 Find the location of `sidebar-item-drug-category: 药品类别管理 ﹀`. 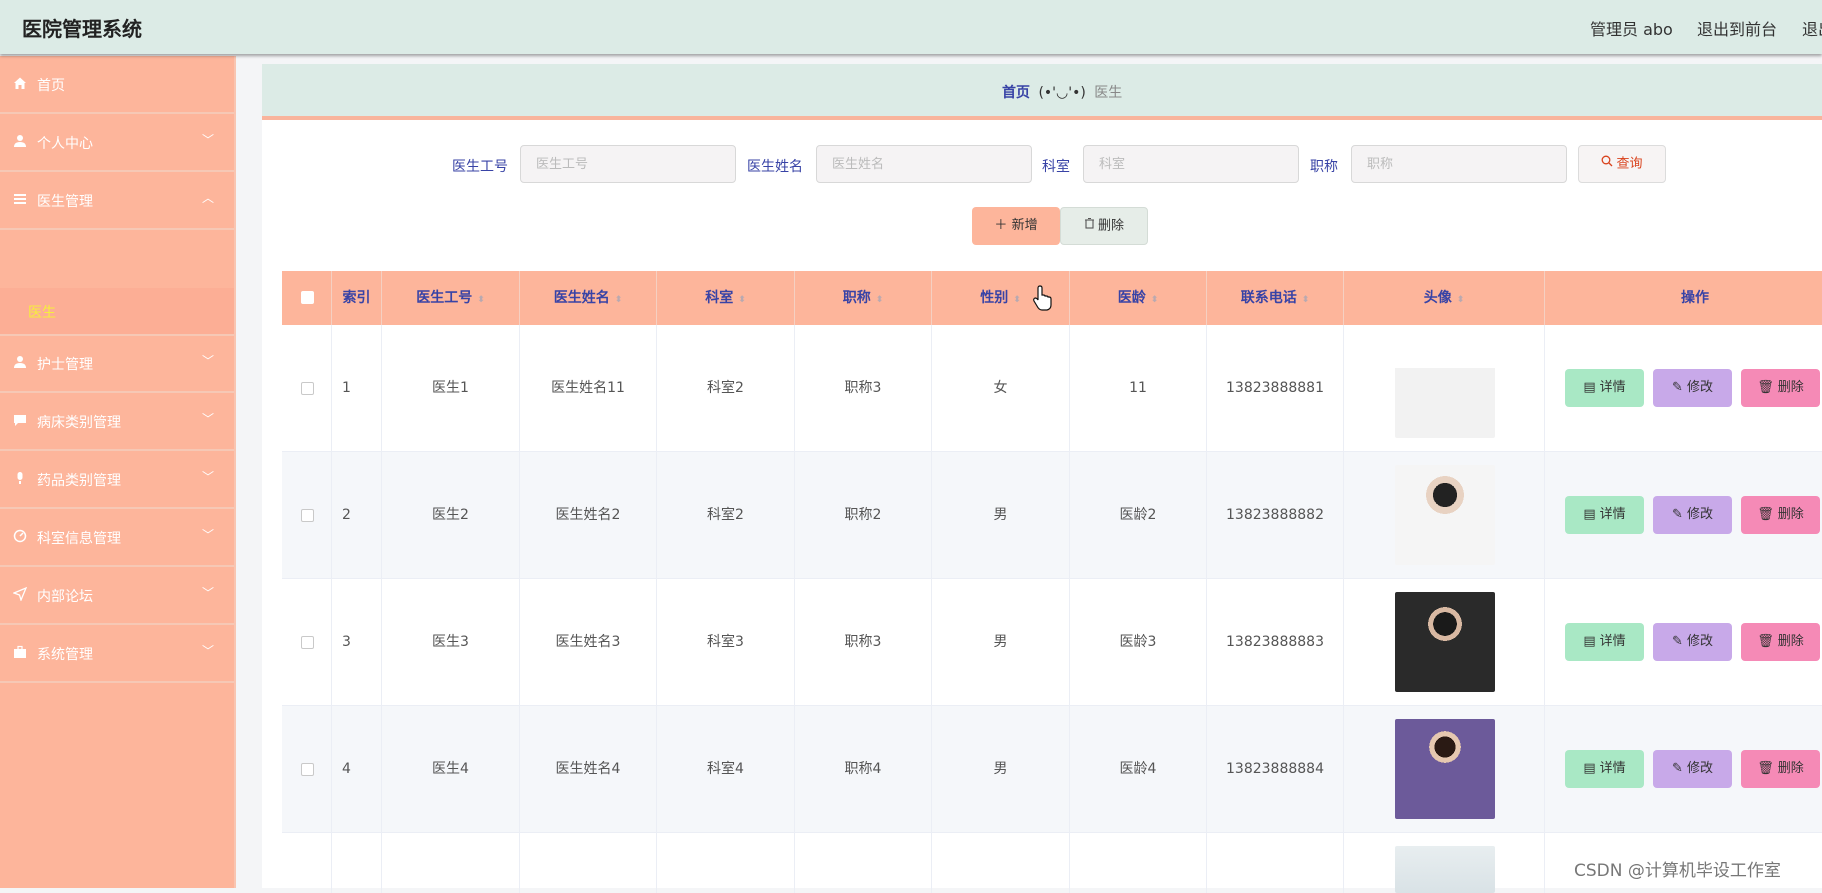

sidebar-item-drug-category: 药品类别管理 ﹀ is located at coordinates (117, 480).